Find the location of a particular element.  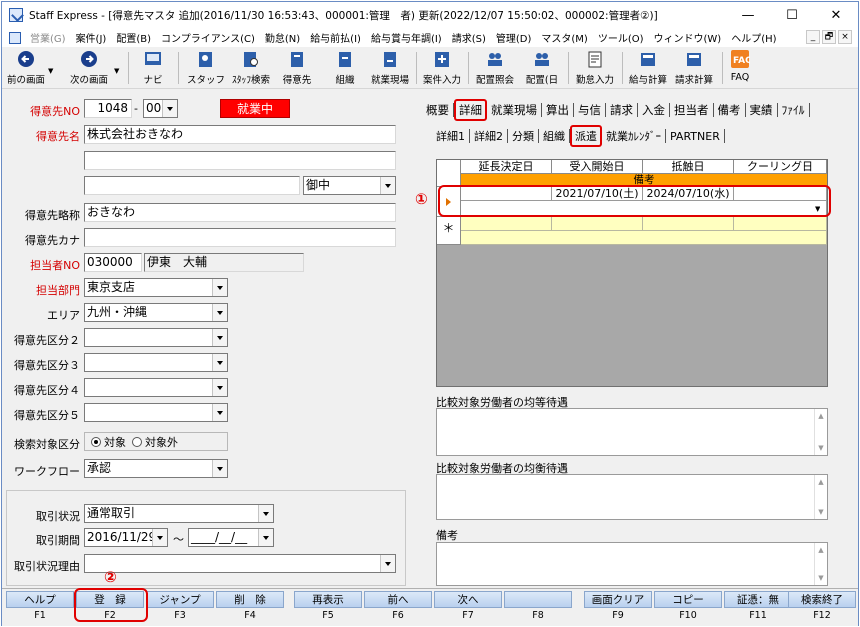

menu-window: ウィンドウ(W) is located at coordinates (688, 37).